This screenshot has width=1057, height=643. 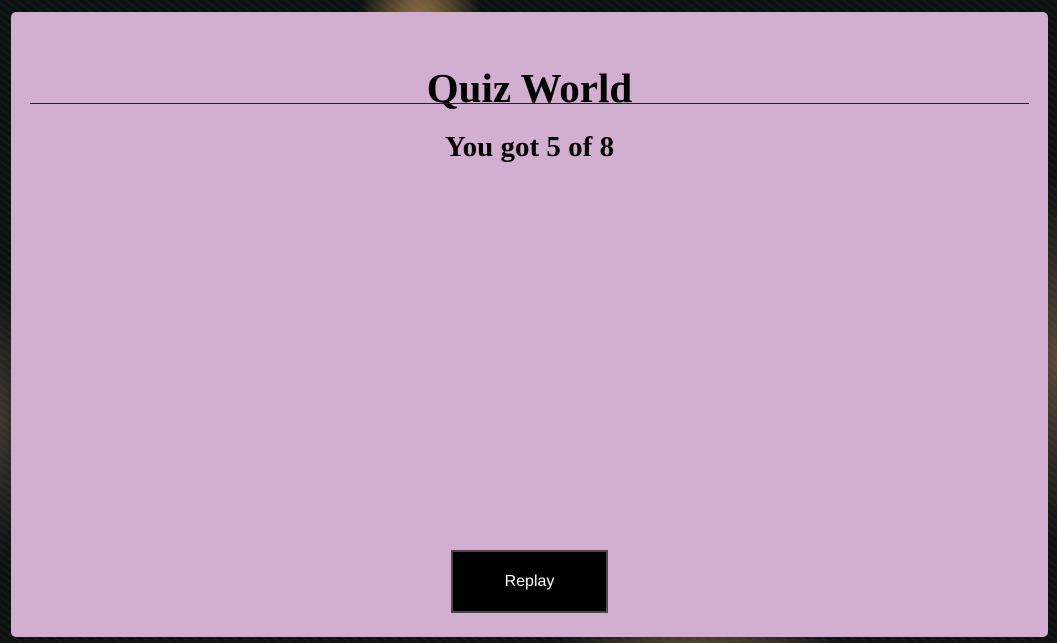 I want to click on title-divider, so click(x=529, y=103).